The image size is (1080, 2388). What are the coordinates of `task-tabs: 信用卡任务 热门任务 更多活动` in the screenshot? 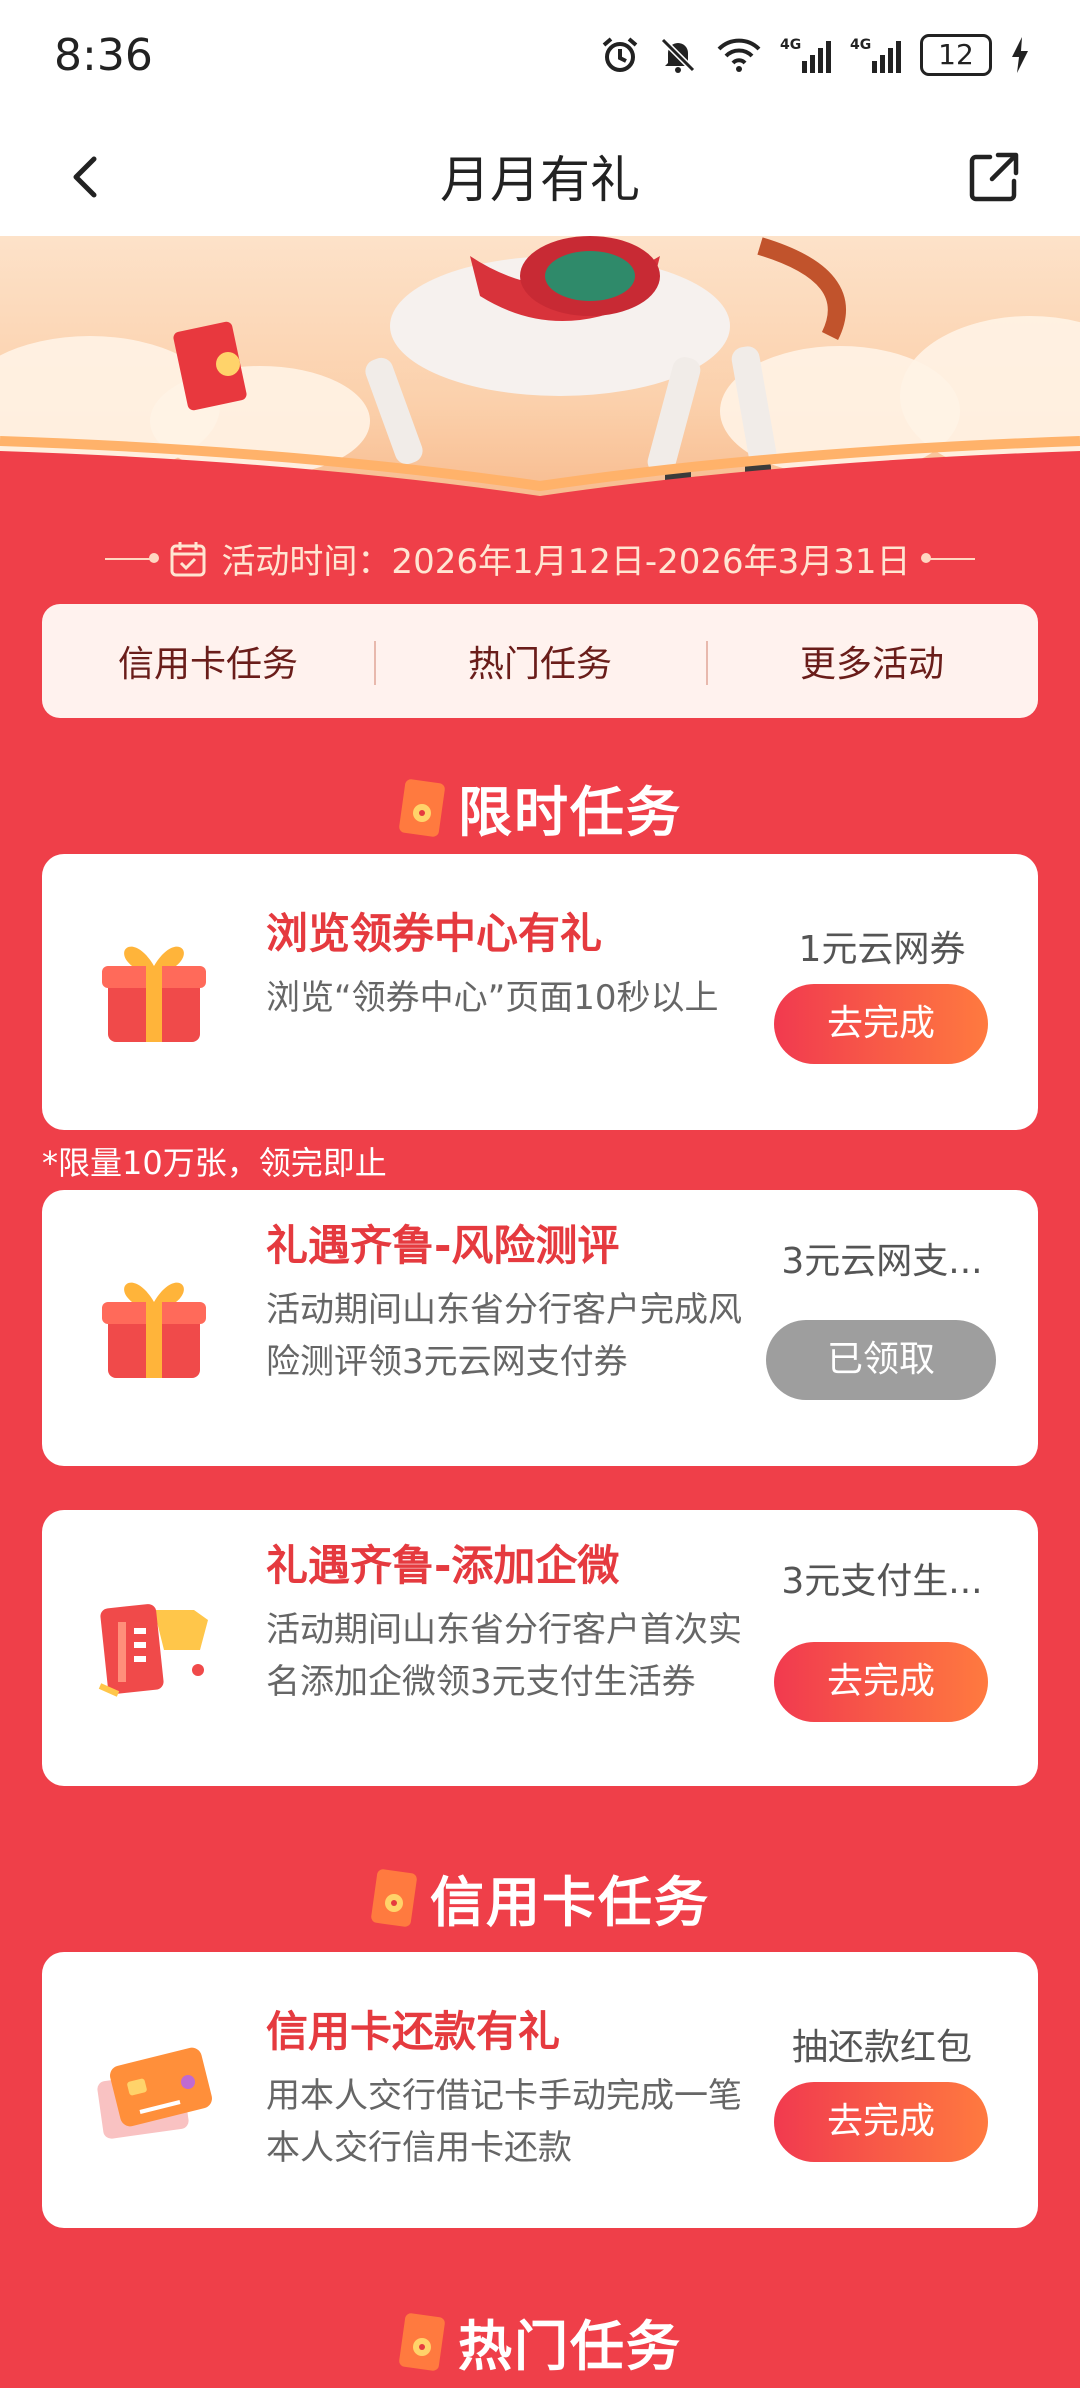 It's located at (540, 661).